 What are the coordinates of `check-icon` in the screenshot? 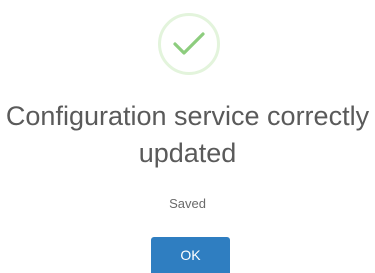 It's located at (189, 43).